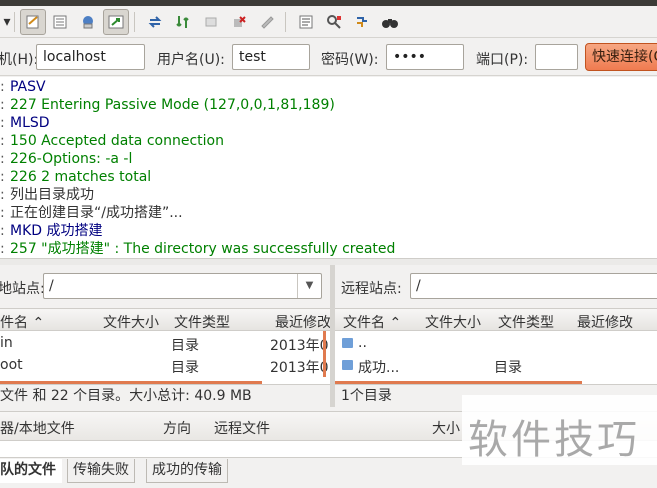  What do you see at coordinates (350, 60) in the screenshot?
I see `password-label: 密码(W):` at bounding box center [350, 60].